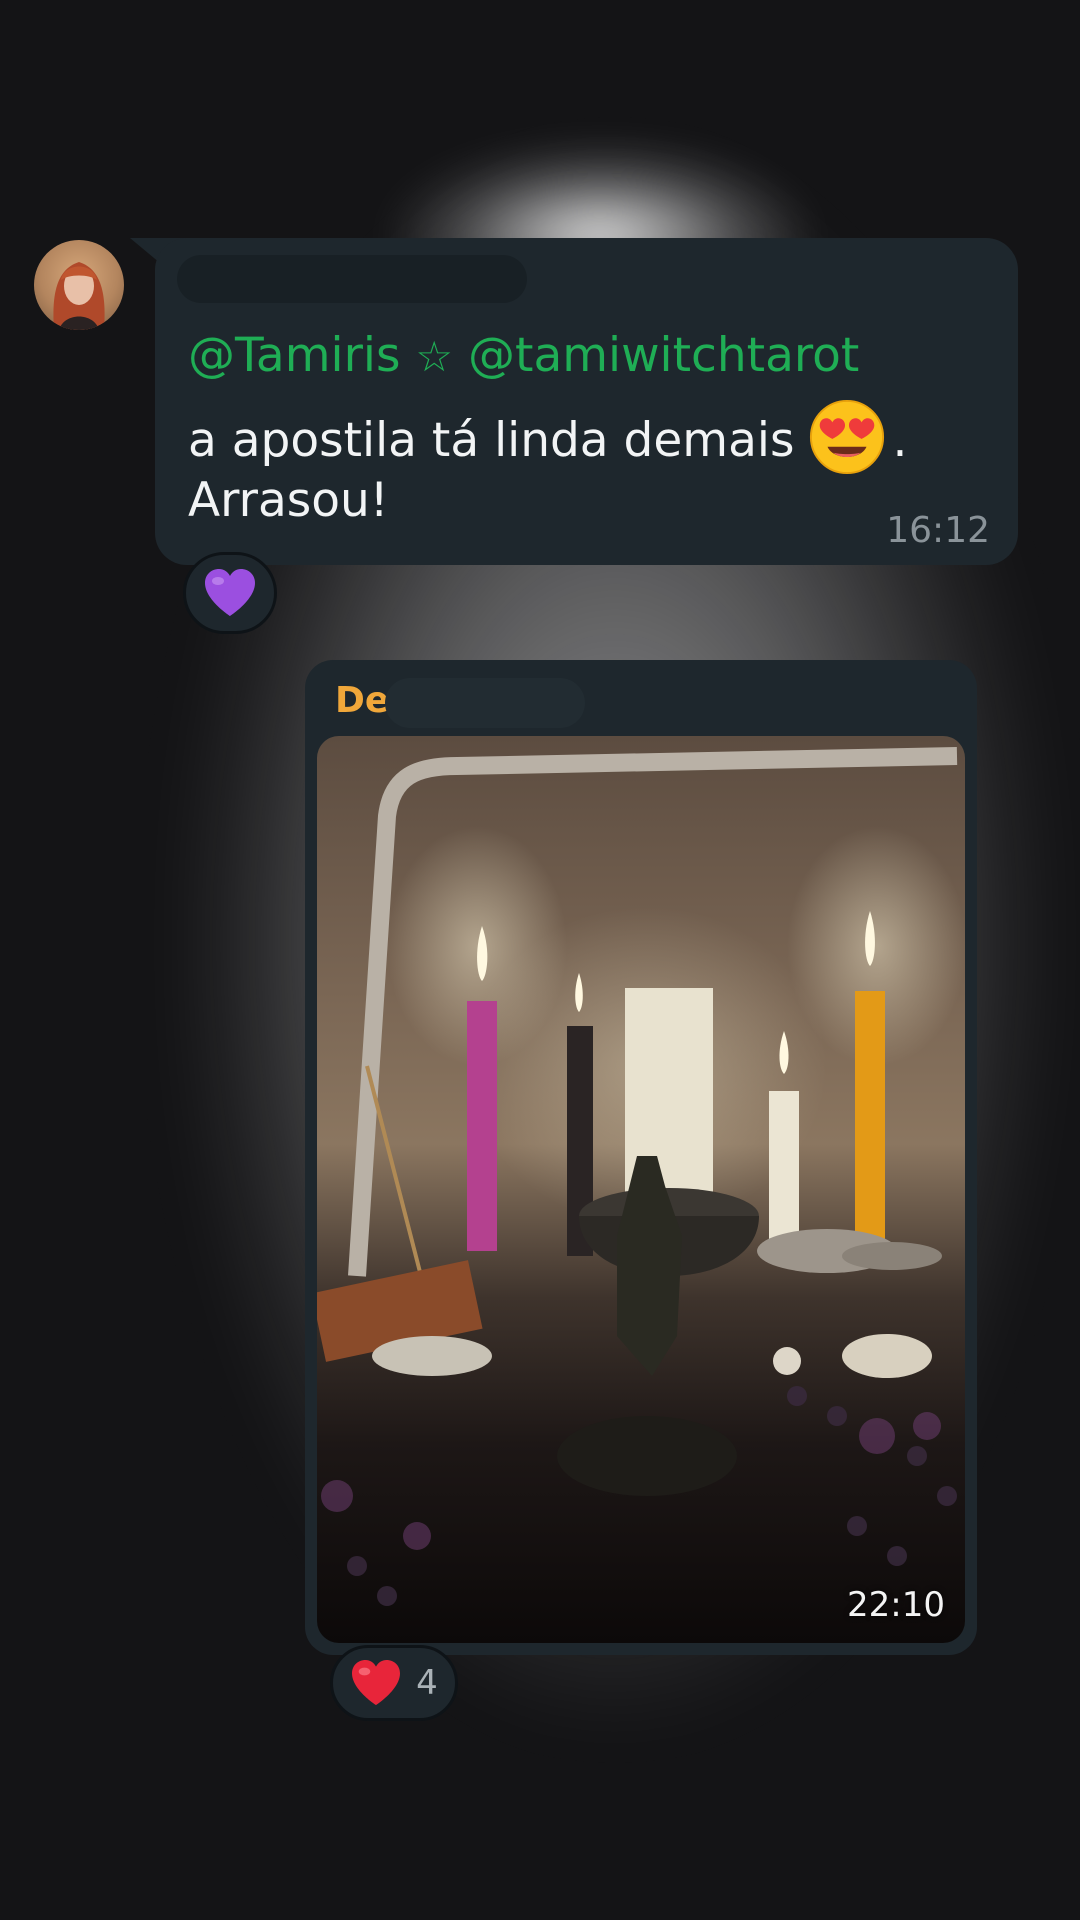  Describe the element at coordinates (362, 700) in the screenshot. I see `sender-name: De` at that location.